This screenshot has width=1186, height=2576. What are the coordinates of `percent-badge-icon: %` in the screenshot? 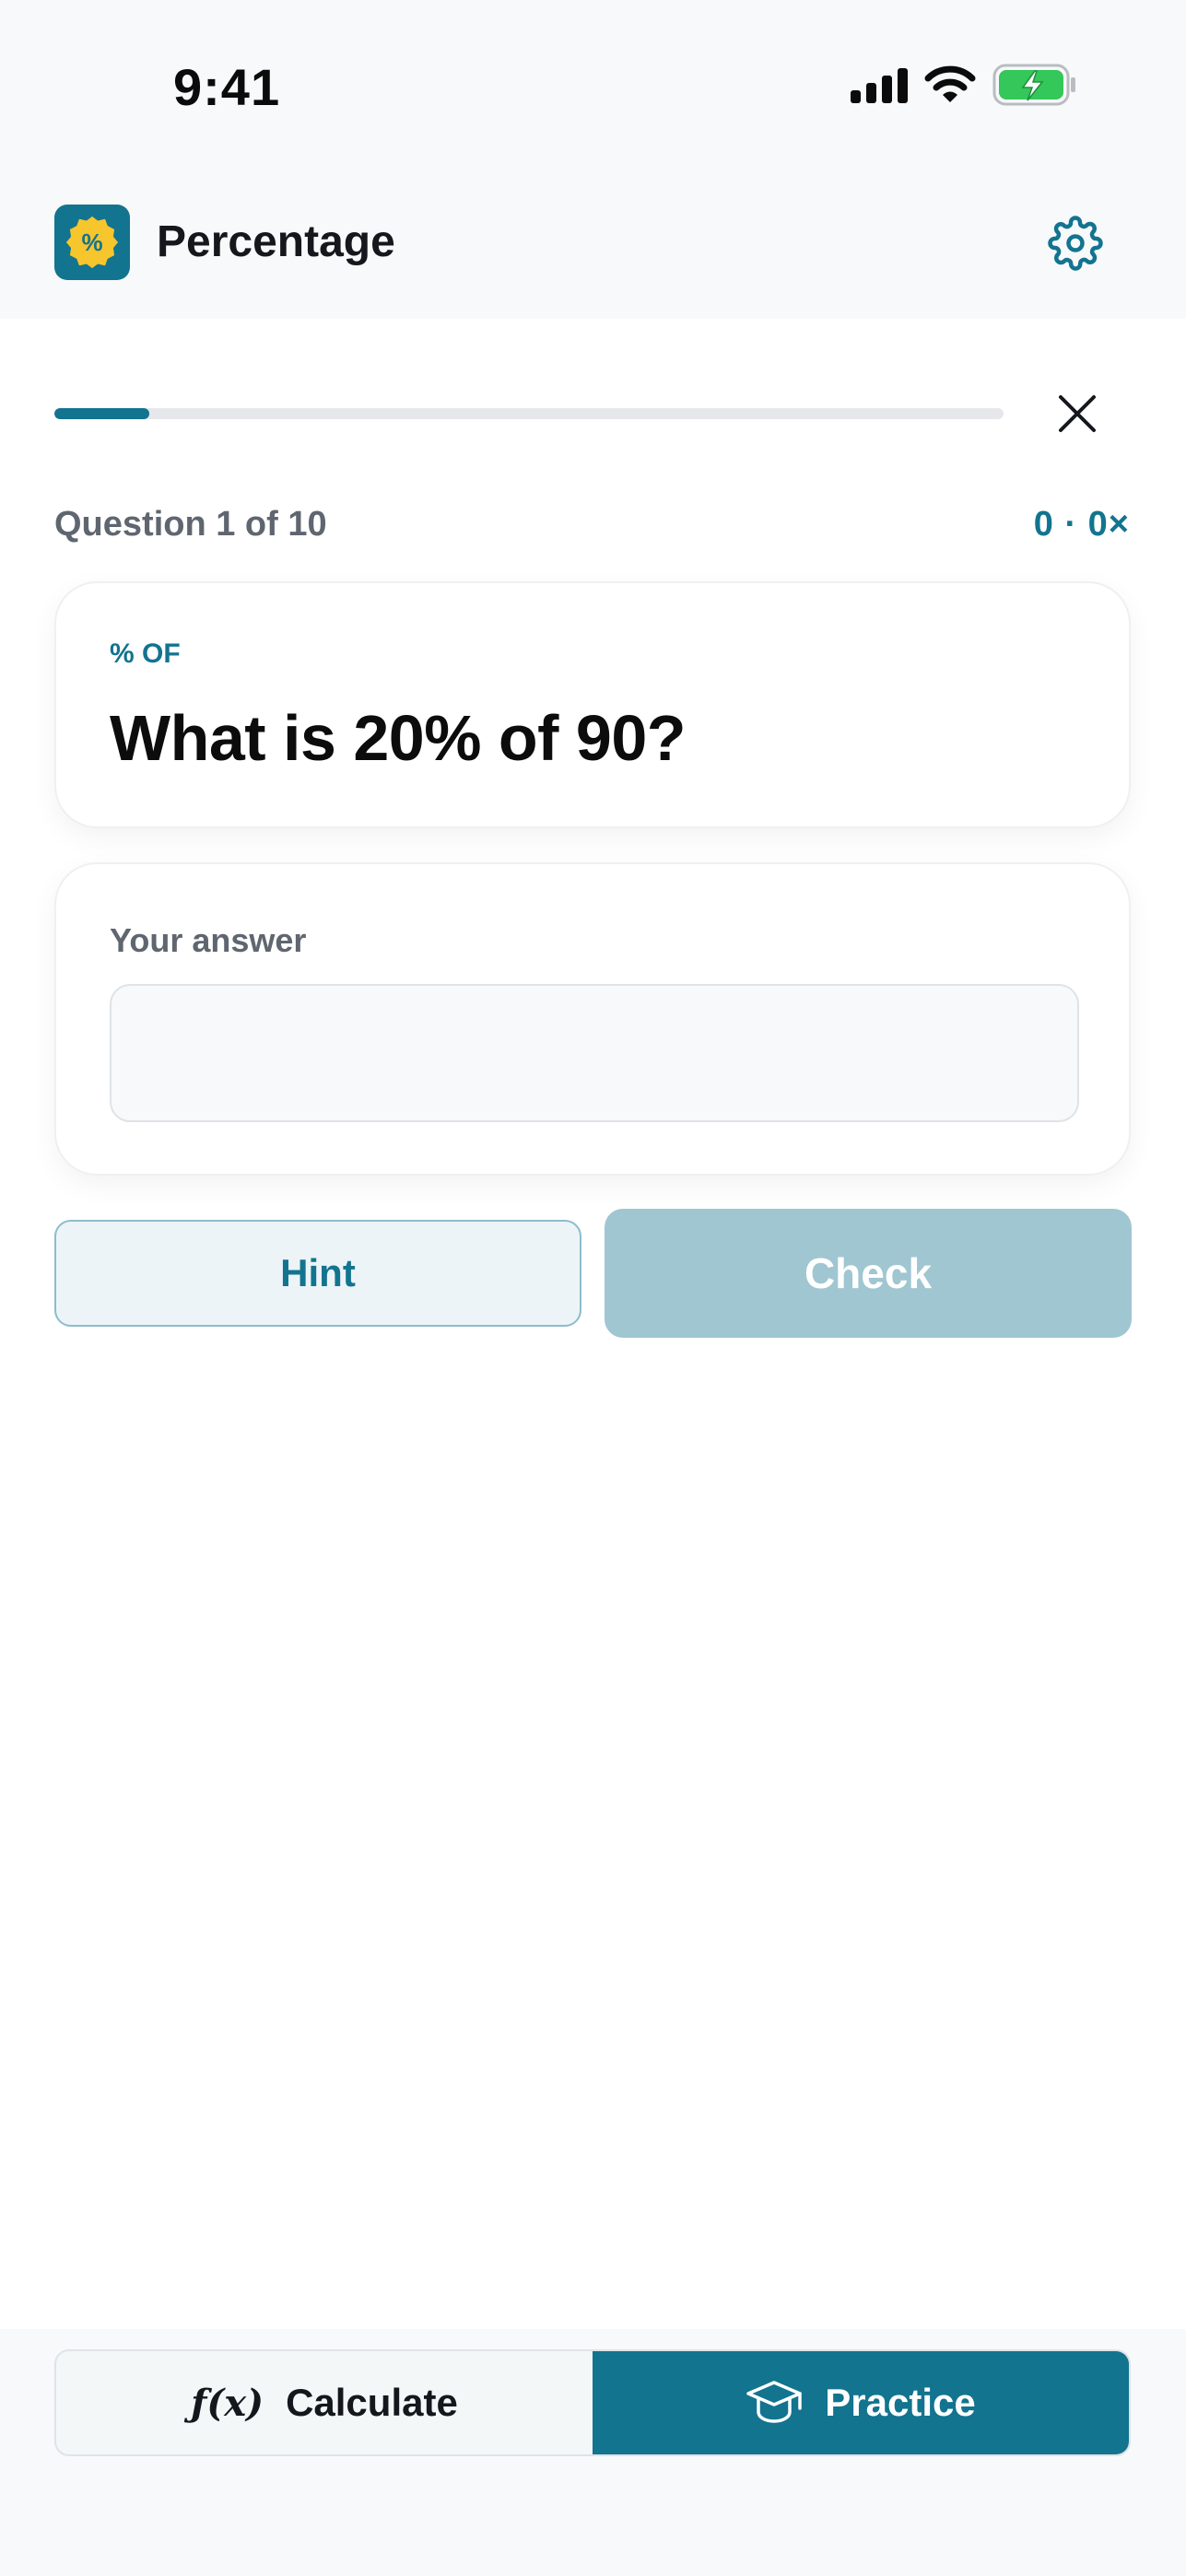 It's located at (92, 243).